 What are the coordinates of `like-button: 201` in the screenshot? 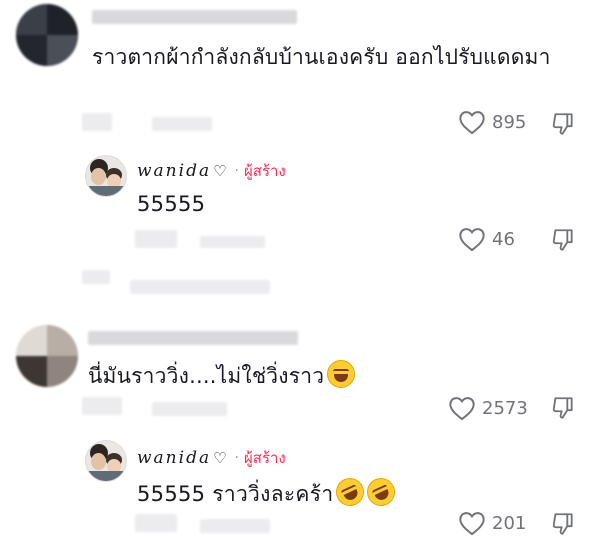 It's located at (492, 523).